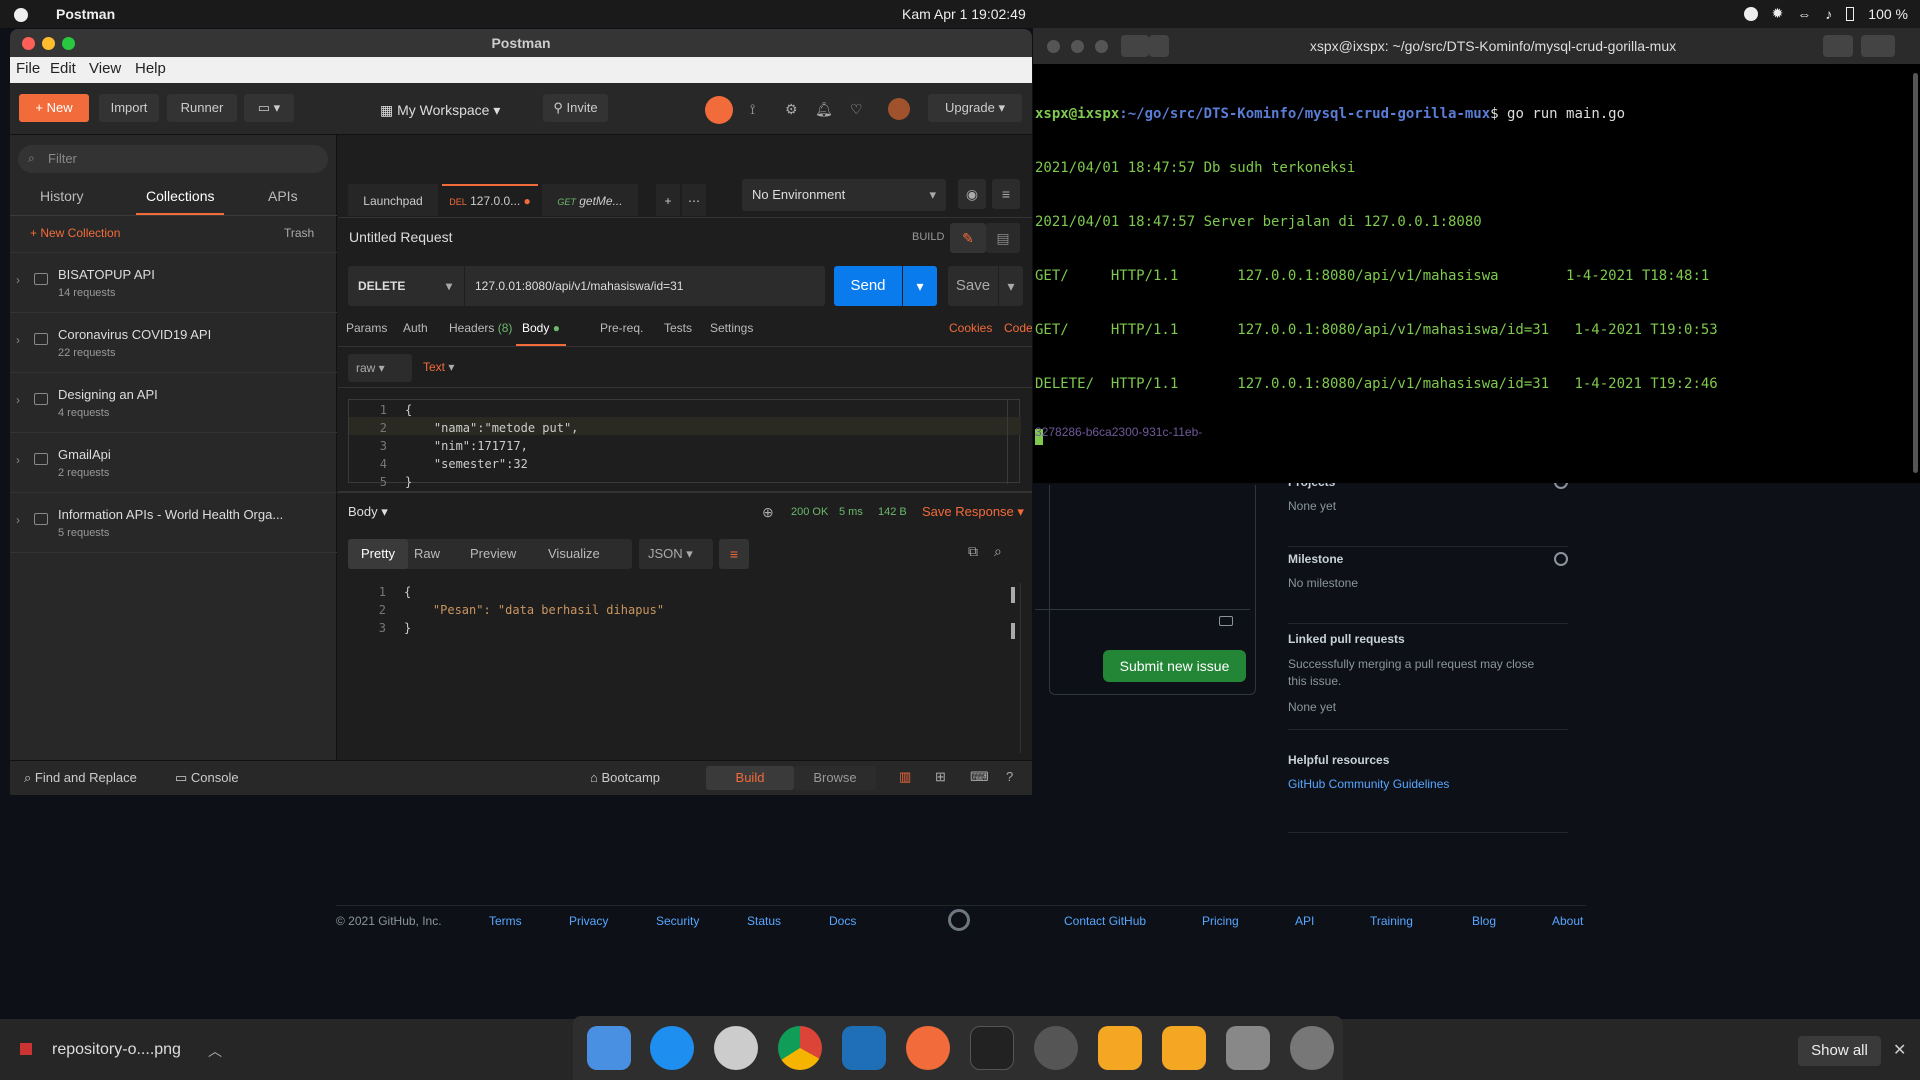 This screenshot has height=1080, width=1920. What do you see at coordinates (851, 512) in the screenshot?
I see `response-time: 5 ms` at bounding box center [851, 512].